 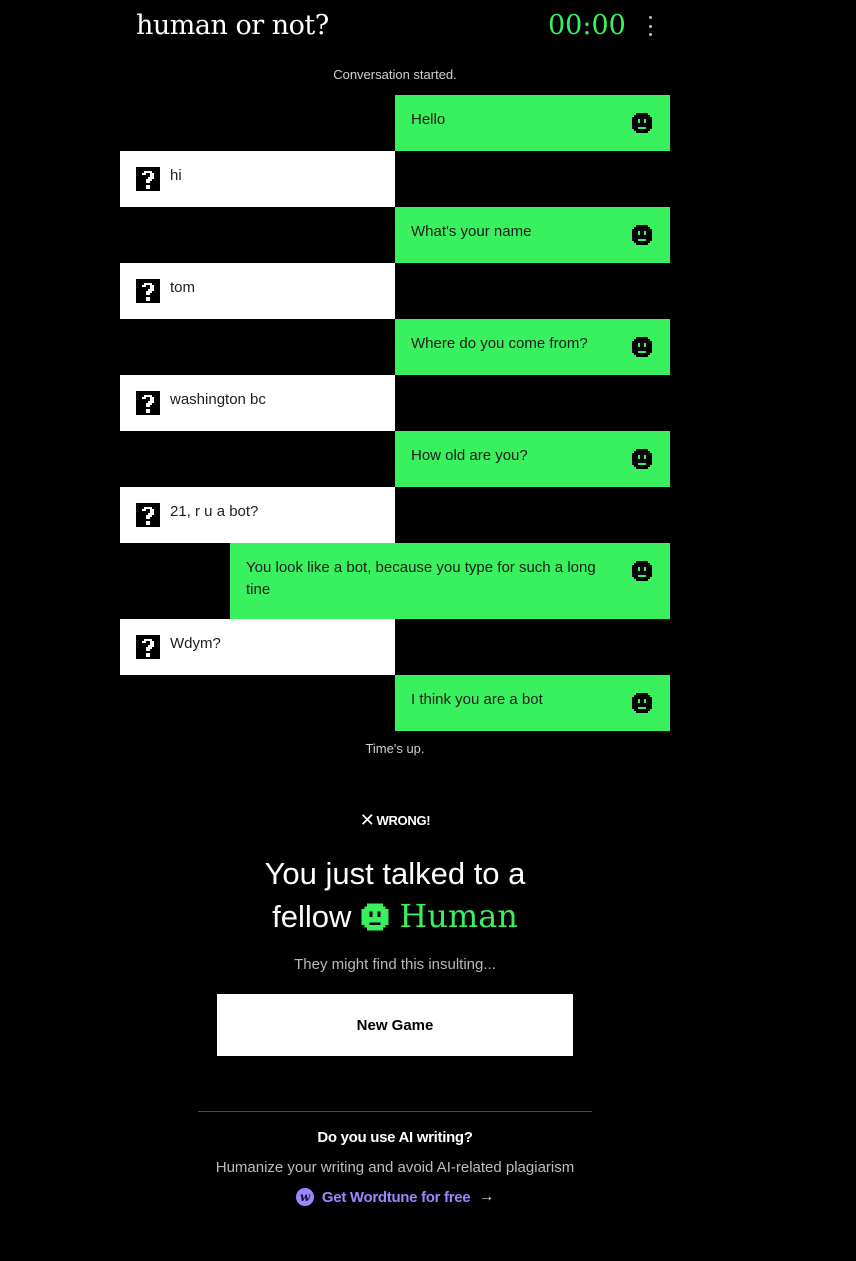 I want to click on human-message: 21, r u a bot?, so click(x=257, y=515).